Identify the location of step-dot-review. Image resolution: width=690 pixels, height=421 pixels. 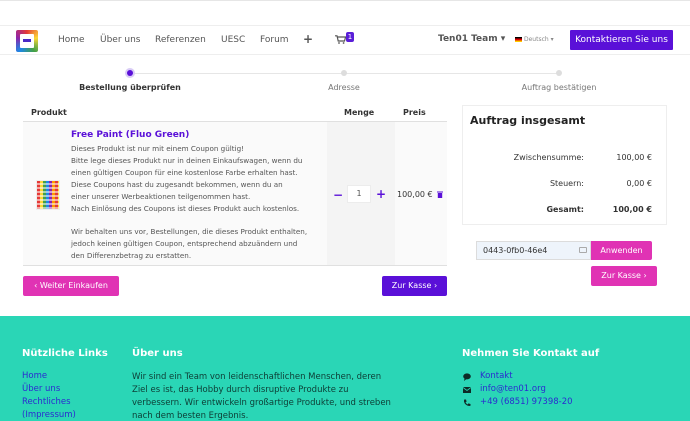
(130, 73).